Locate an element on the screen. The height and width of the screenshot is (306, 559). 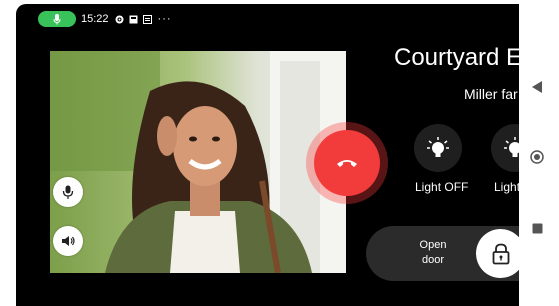
nav-recents-button is located at coordinates (537, 228).